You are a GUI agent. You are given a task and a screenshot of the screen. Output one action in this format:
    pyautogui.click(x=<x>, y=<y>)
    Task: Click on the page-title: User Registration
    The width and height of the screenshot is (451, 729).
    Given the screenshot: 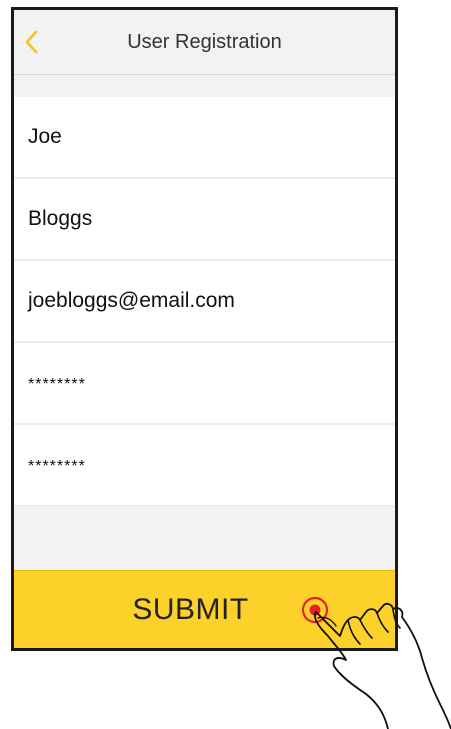 What is the action you would take?
    pyautogui.click(x=204, y=42)
    